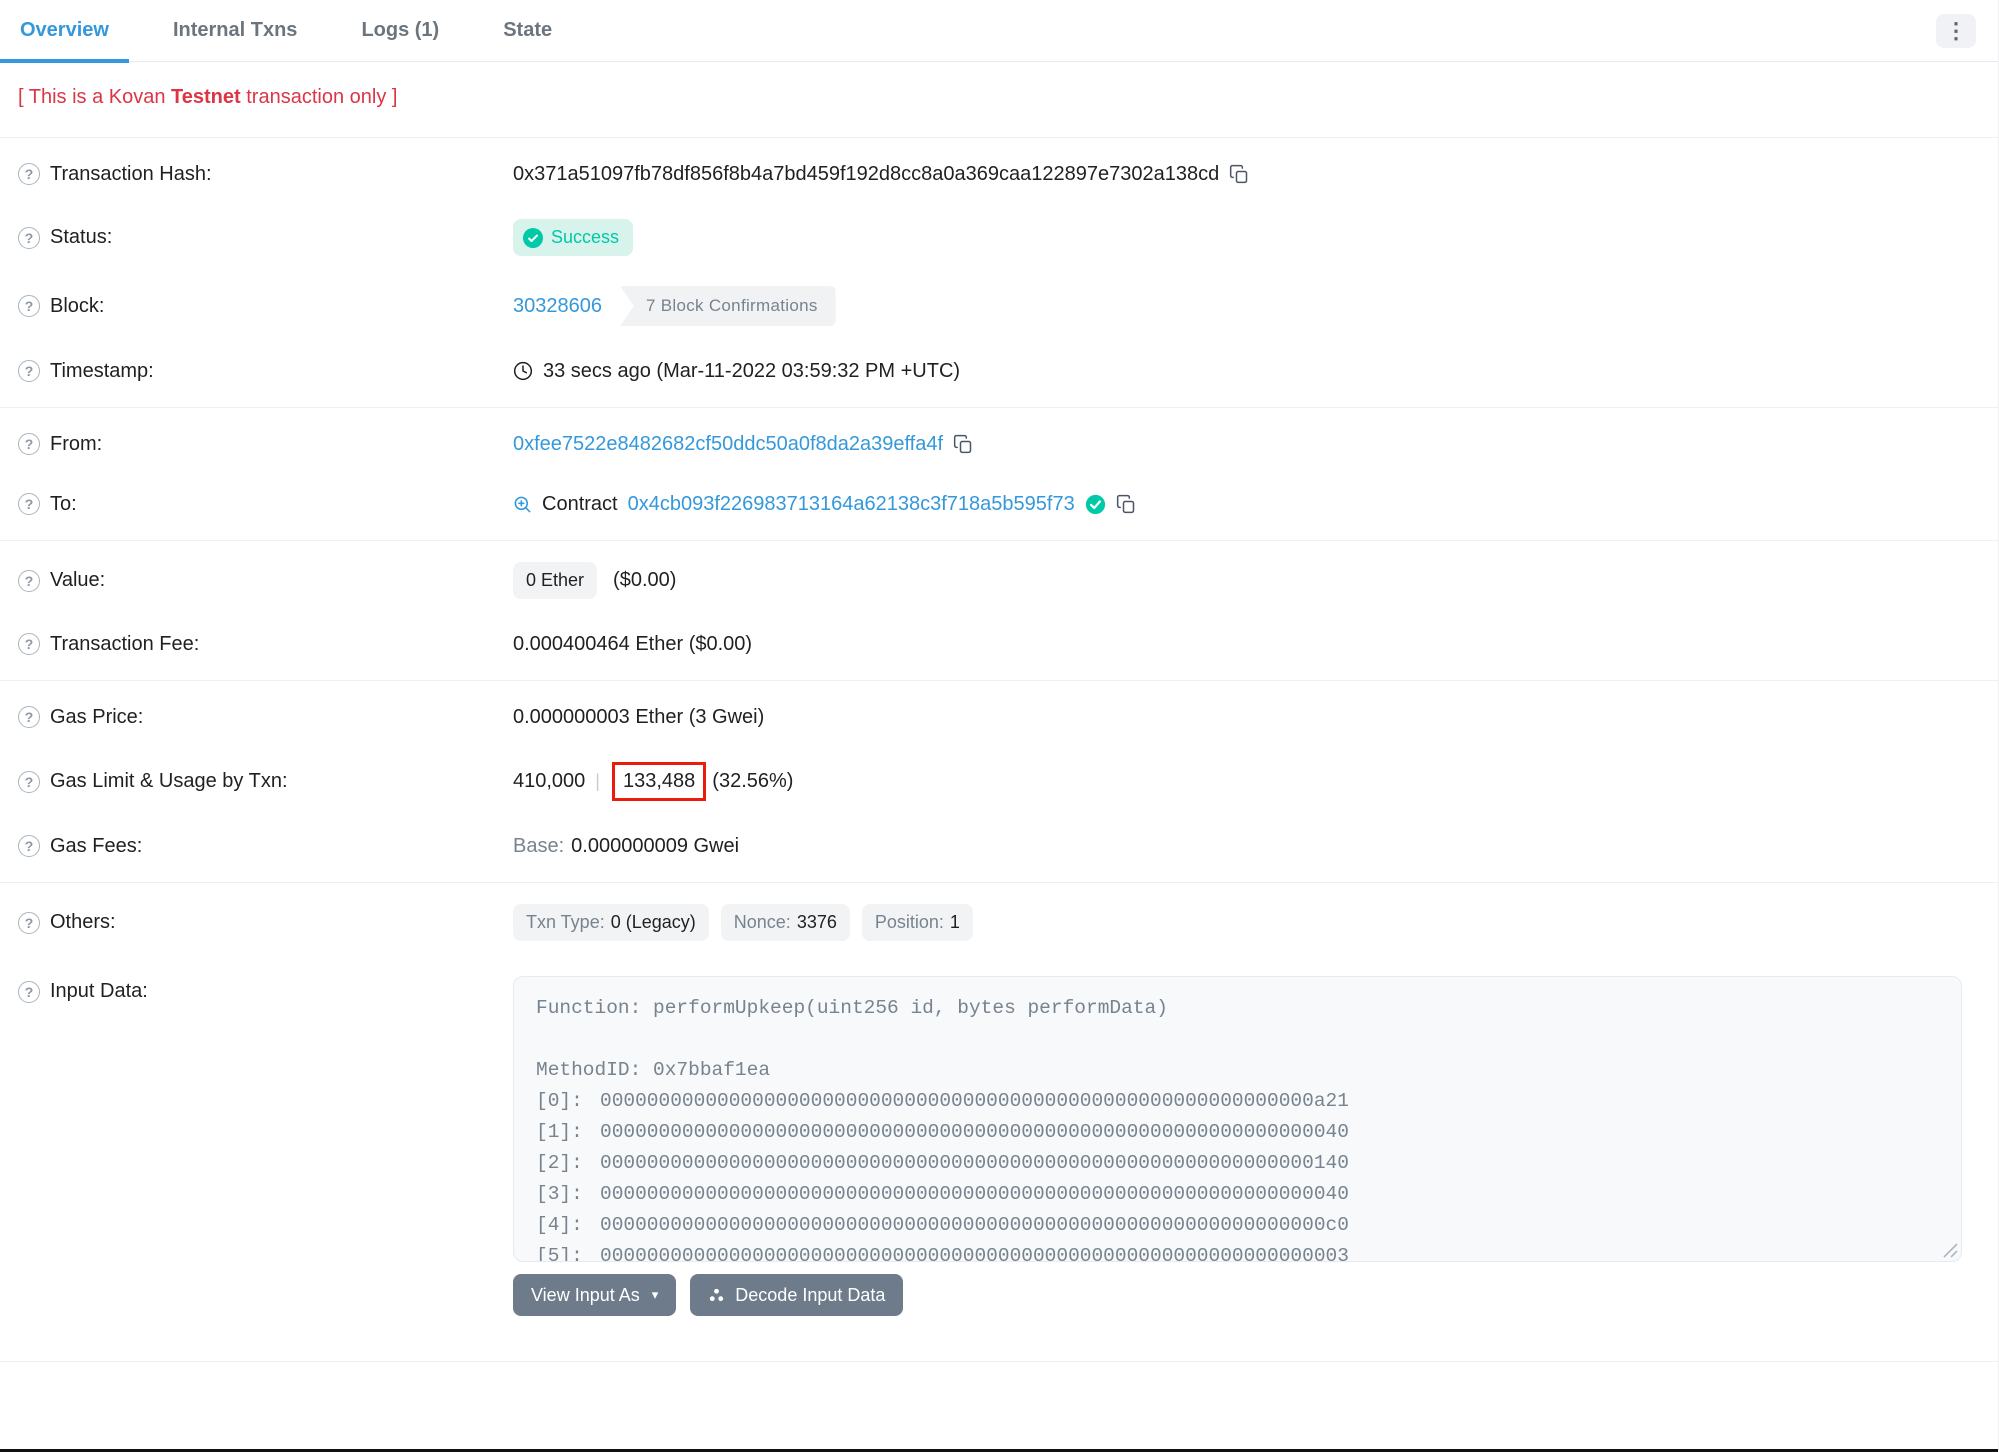  What do you see at coordinates (655, 1294) in the screenshot?
I see `chevron-down-icon: ▾` at bounding box center [655, 1294].